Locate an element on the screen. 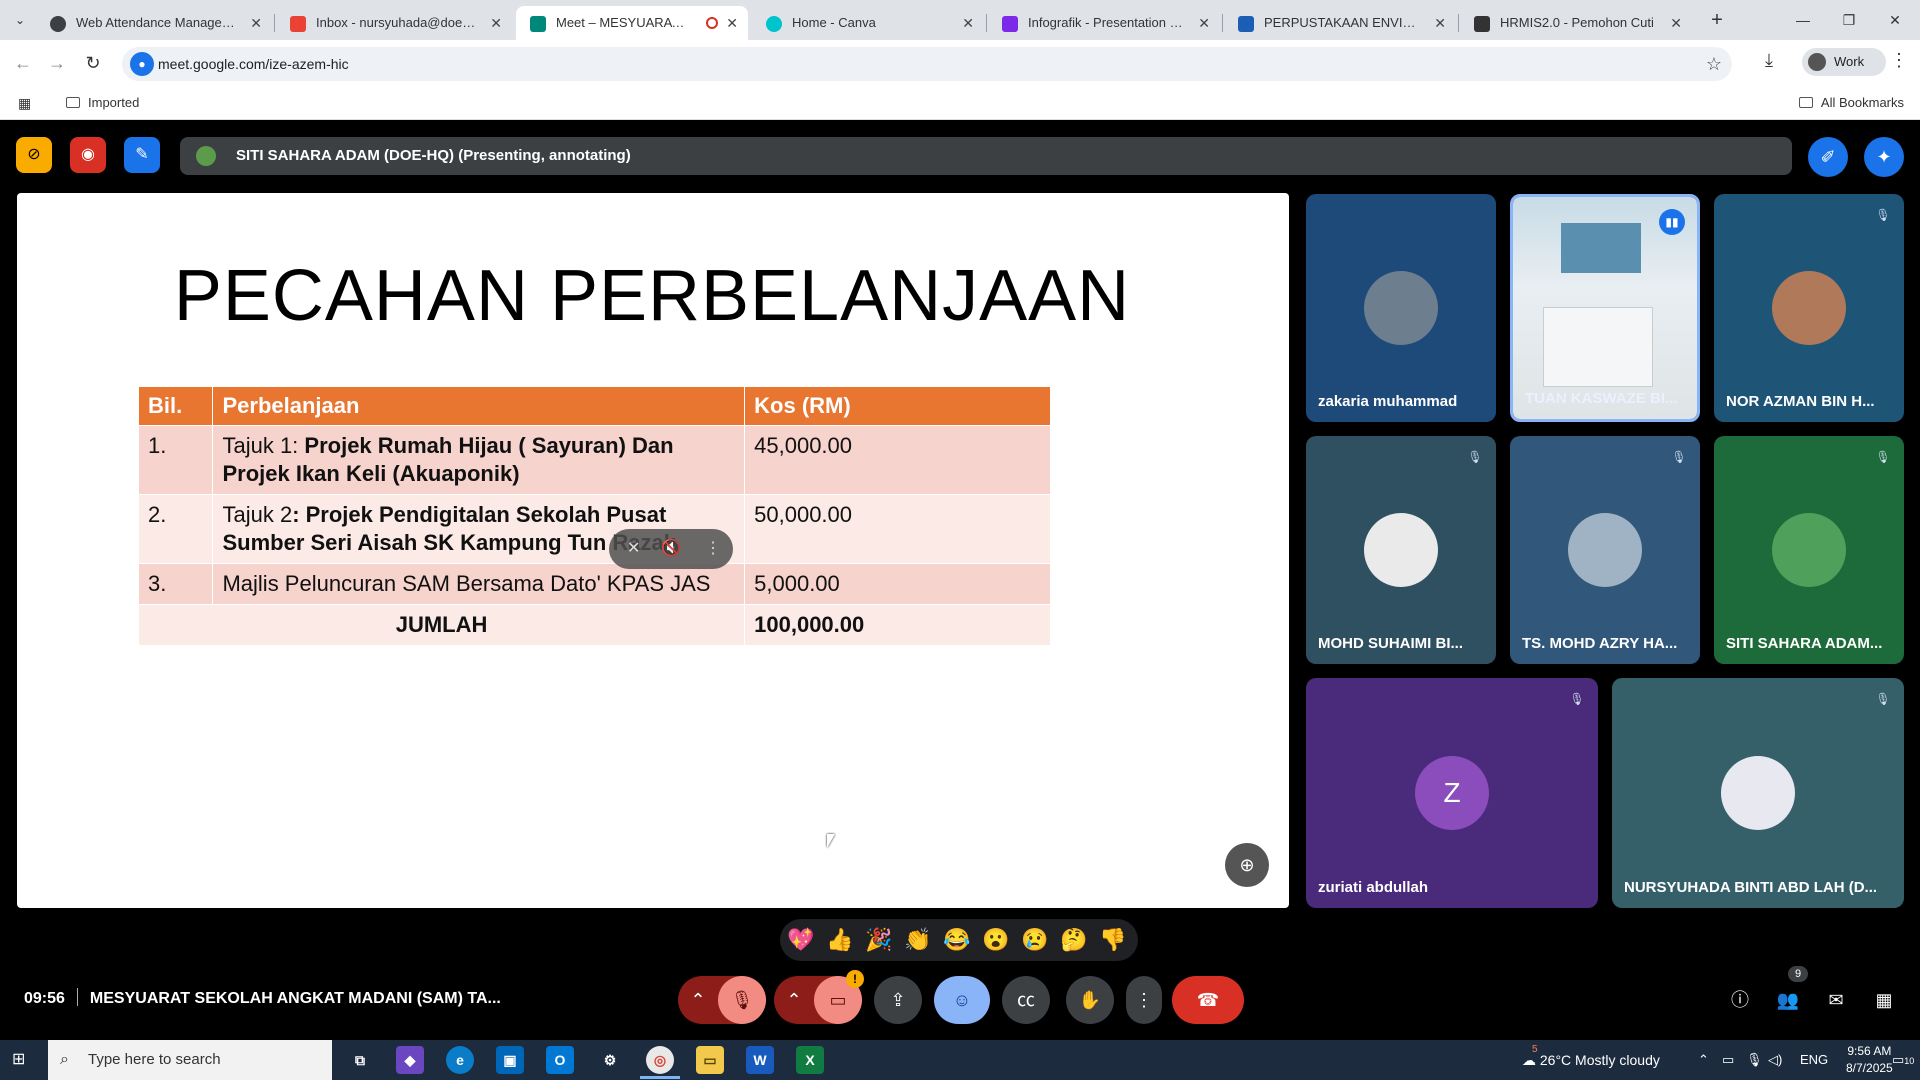 This screenshot has height=1080, width=1920. tab-hrmis: HRMIS2.0 - Pemohon Cuti ✕ is located at coordinates (1576, 23).